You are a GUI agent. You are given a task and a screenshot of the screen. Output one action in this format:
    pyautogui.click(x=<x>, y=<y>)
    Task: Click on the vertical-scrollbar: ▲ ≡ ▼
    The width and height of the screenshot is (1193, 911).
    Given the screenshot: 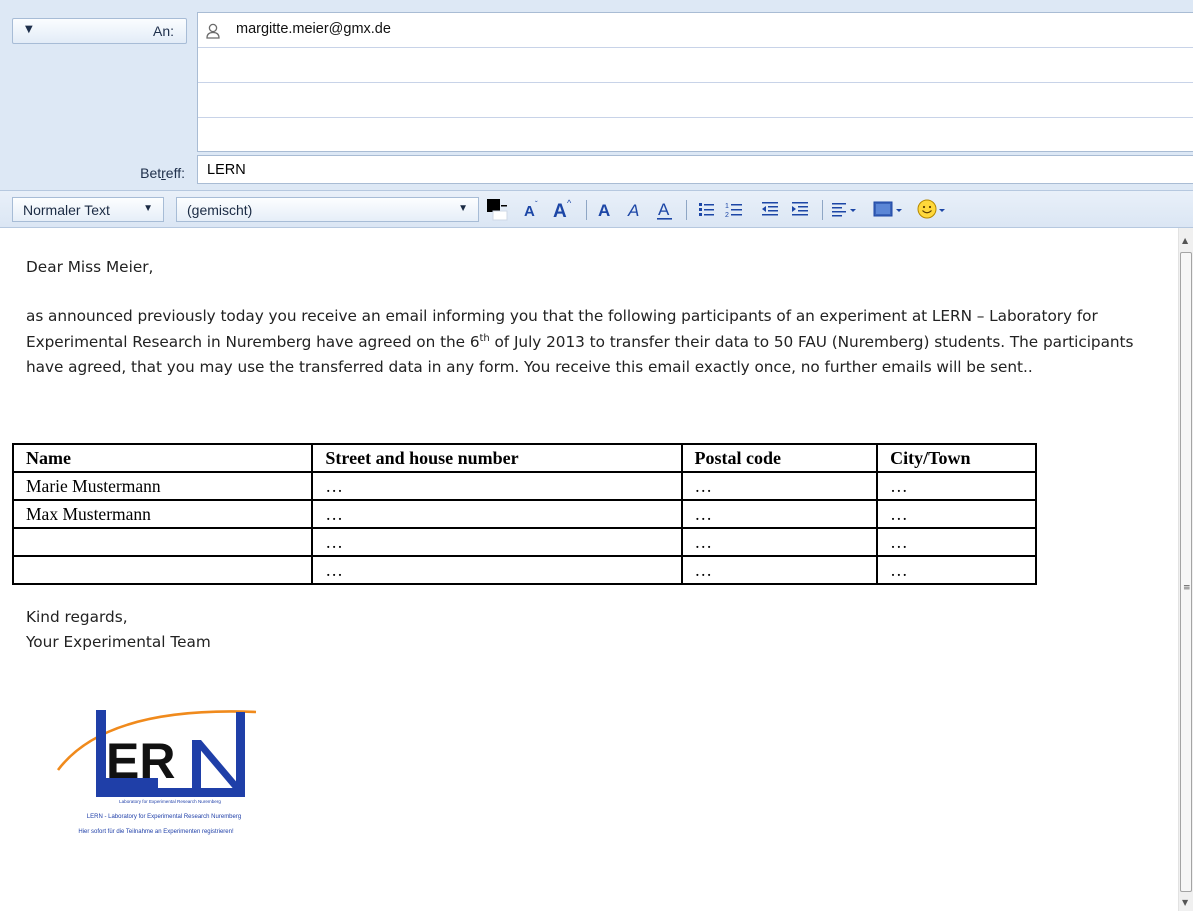 What is the action you would take?
    pyautogui.click(x=1185, y=569)
    